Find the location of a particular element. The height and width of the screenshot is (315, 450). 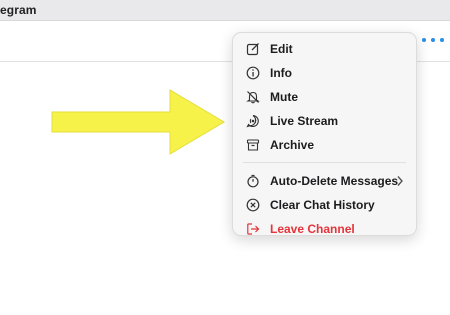

leave-icon is located at coordinates (253, 229).